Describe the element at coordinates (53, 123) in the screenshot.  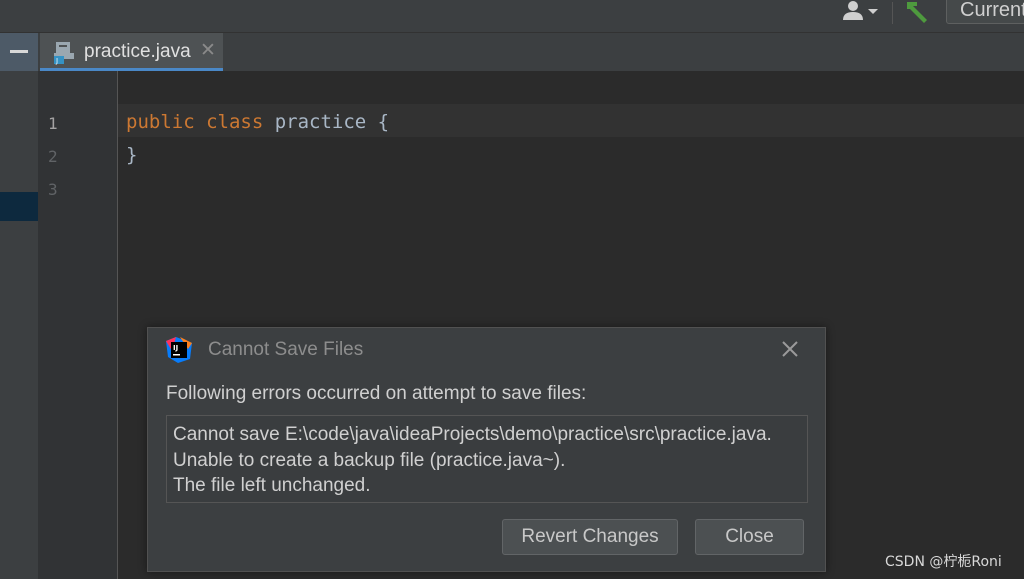
I see `line-number: 1` at that location.